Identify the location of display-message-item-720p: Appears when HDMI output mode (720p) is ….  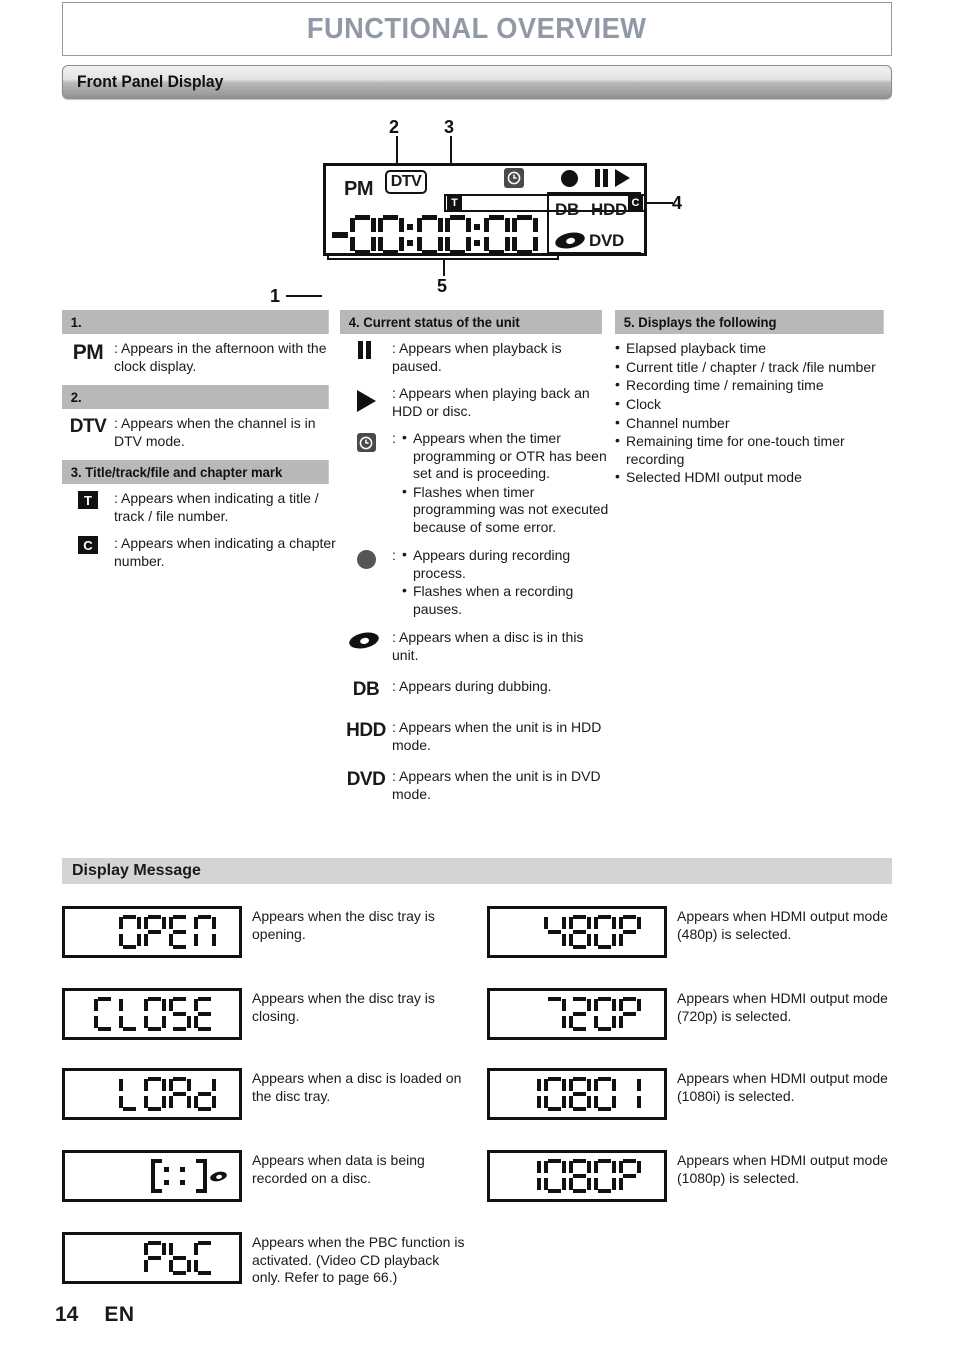
(689, 1014).